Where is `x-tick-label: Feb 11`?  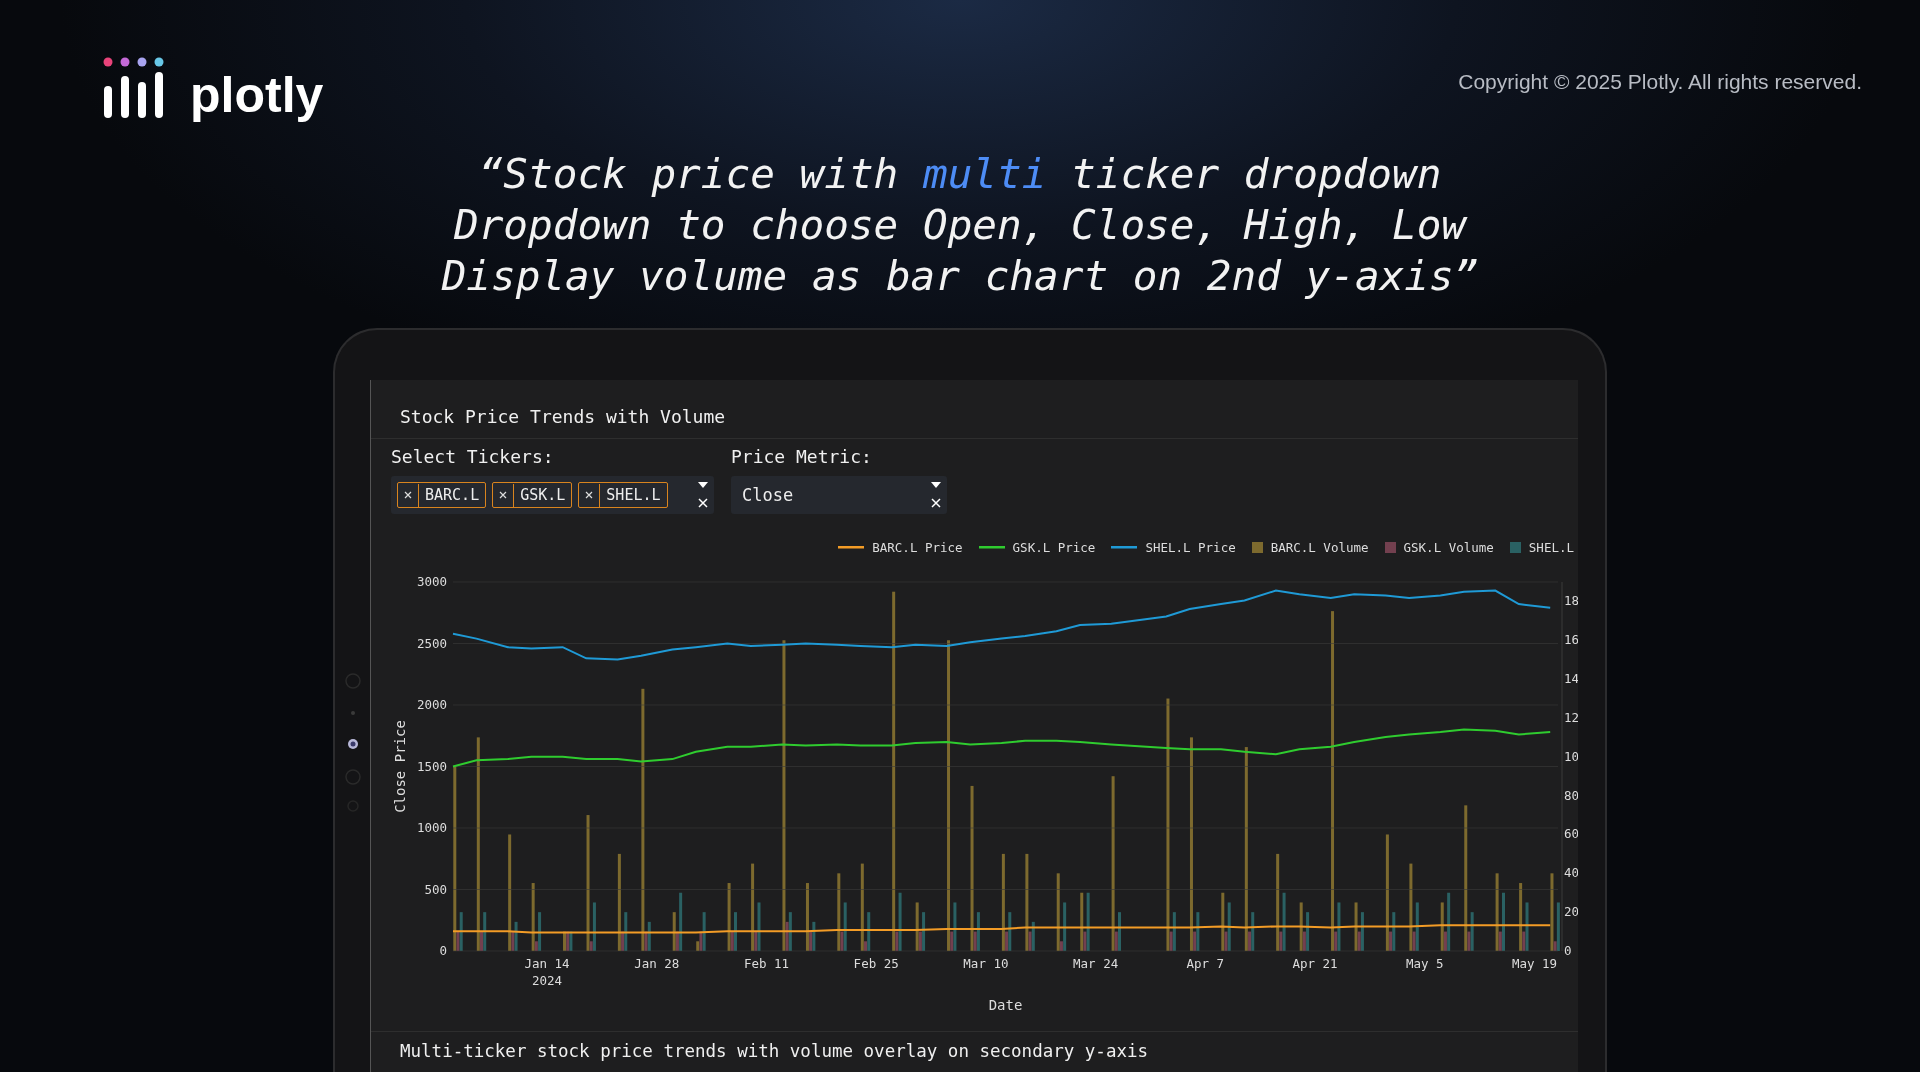
x-tick-label: Feb 11 is located at coordinates (766, 963).